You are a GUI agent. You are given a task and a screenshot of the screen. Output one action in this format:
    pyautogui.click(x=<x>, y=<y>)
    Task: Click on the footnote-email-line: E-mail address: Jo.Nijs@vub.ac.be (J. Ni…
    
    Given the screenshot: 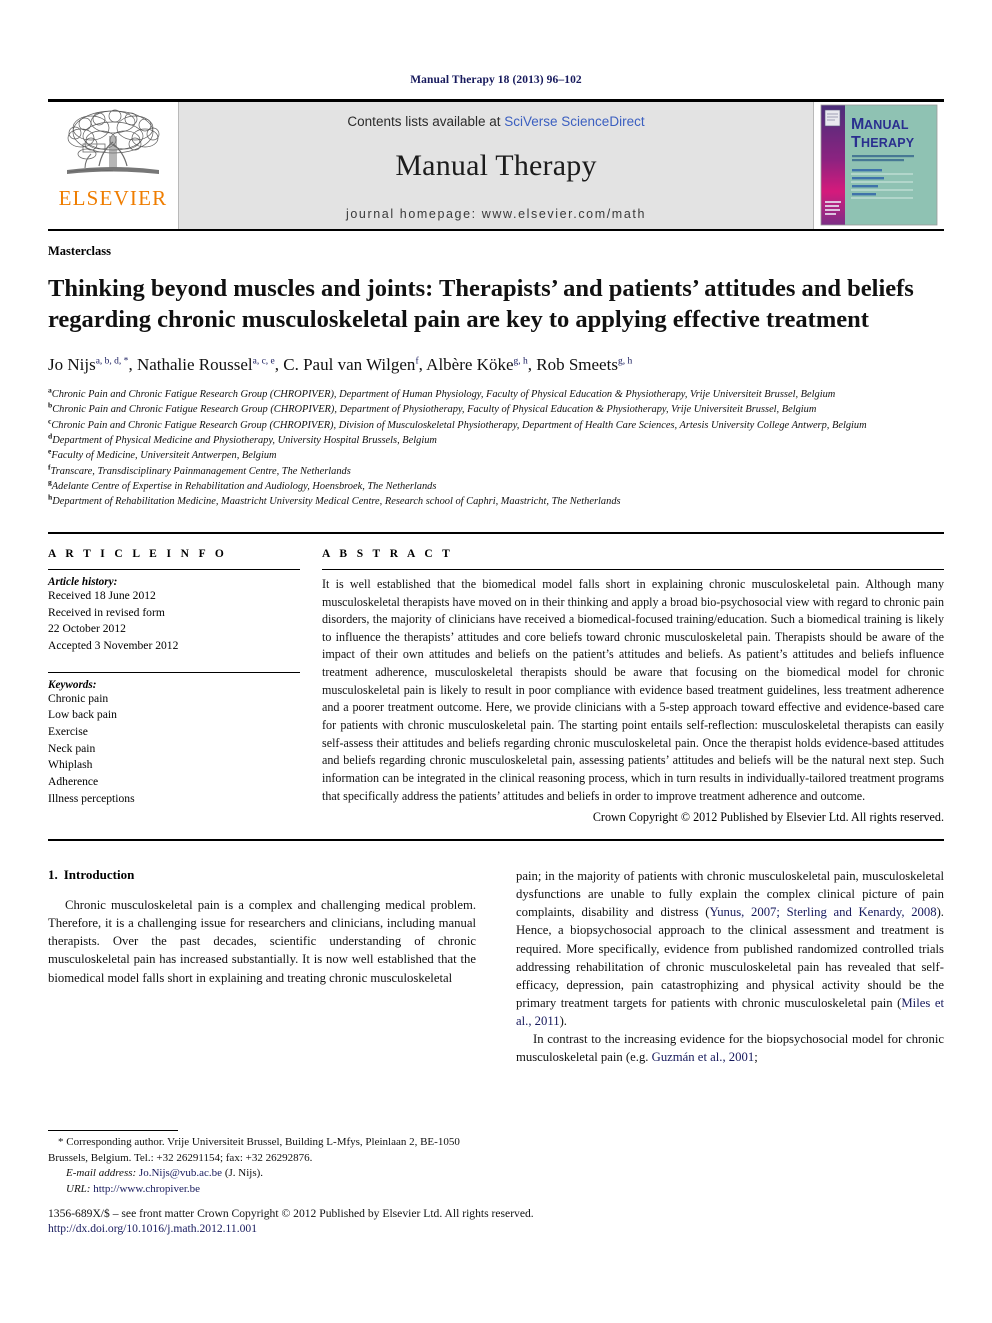 What is the action you would take?
    pyautogui.click(x=262, y=1174)
    